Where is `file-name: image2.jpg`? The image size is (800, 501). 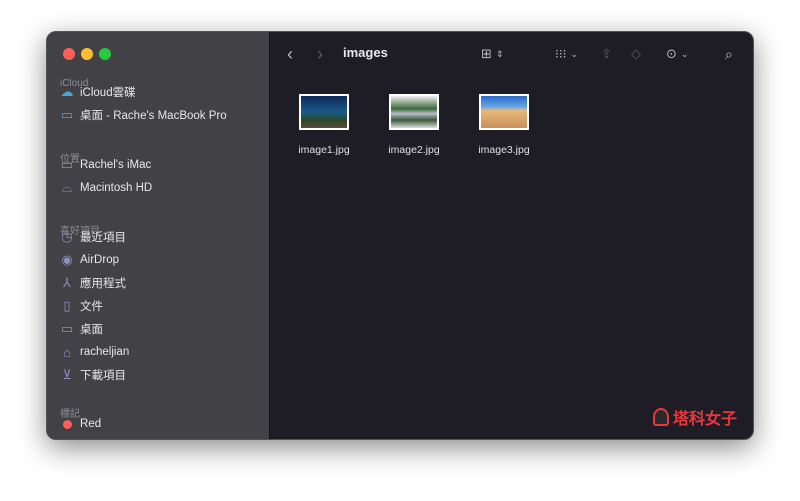 file-name: image2.jpg is located at coordinates (414, 150).